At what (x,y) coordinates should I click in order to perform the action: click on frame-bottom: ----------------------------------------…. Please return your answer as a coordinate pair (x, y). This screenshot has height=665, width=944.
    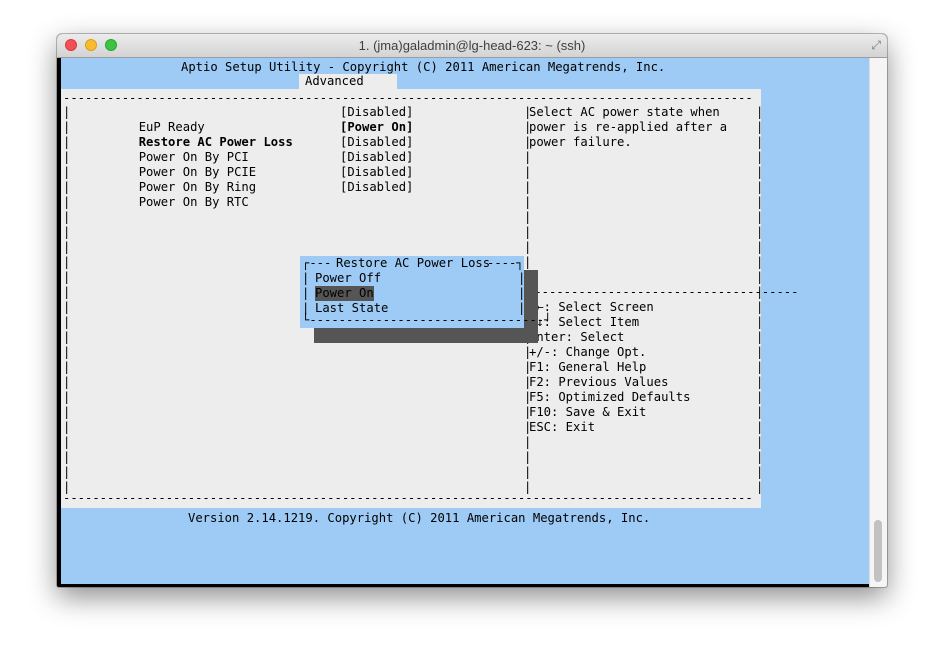
    Looking at the image, I should click on (408, 498).